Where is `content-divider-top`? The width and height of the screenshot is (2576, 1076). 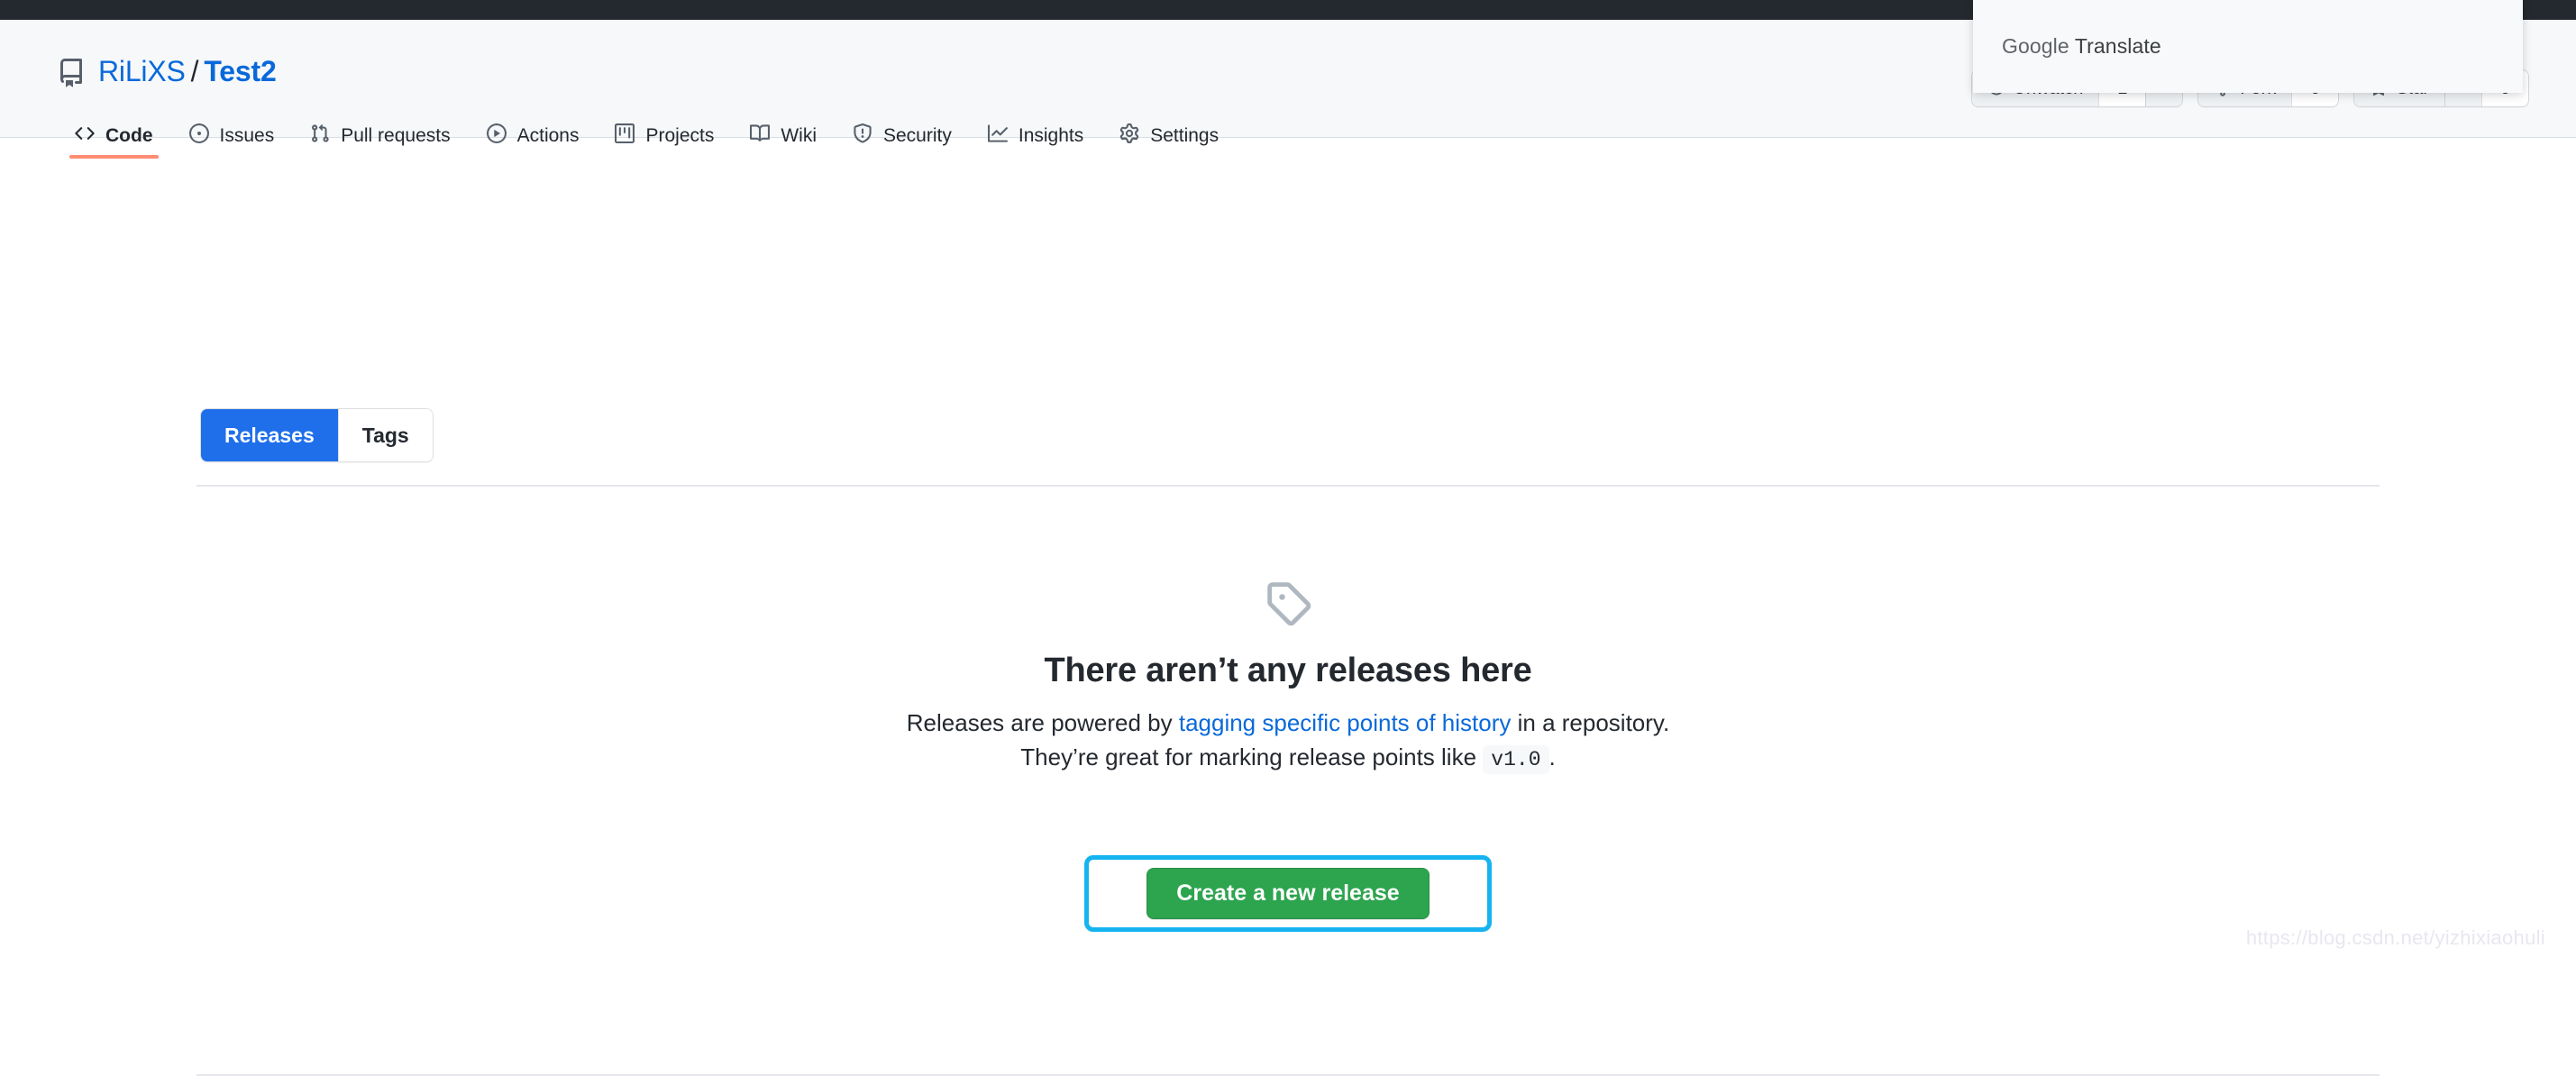 content-divider-top is located at coordinates (1288, 486).